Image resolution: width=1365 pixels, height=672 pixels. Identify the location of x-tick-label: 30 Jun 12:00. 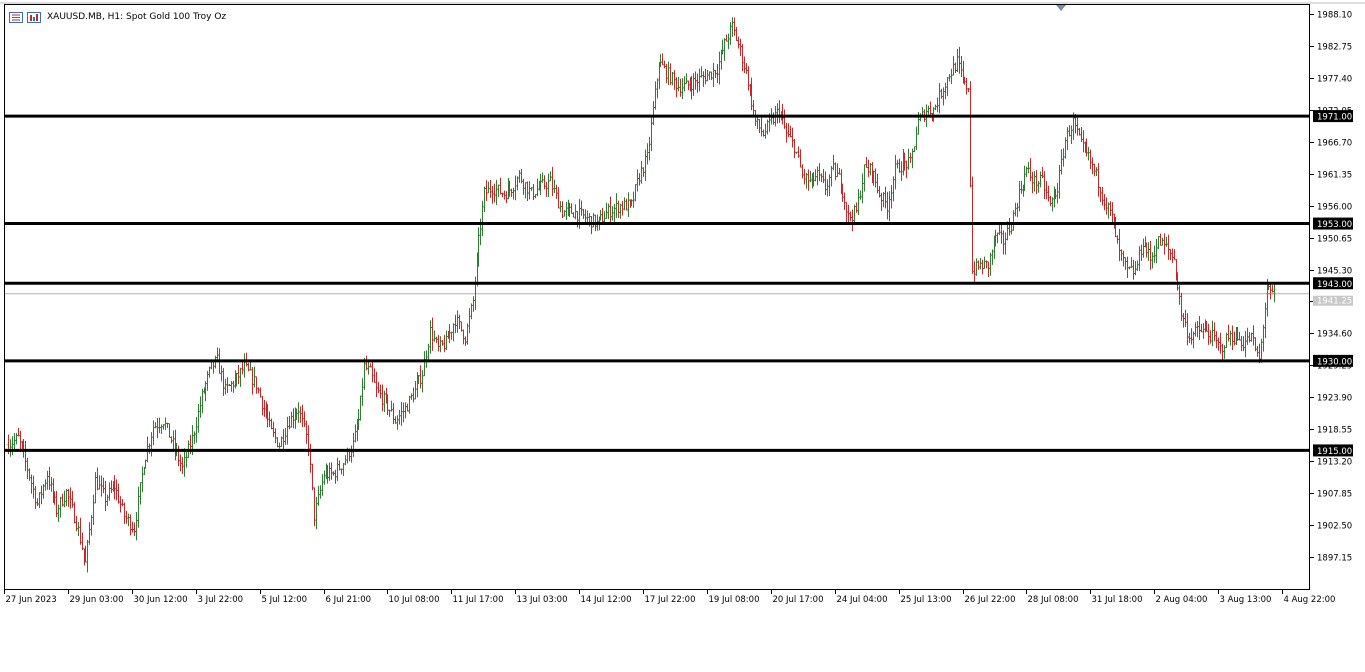
(161, 600).